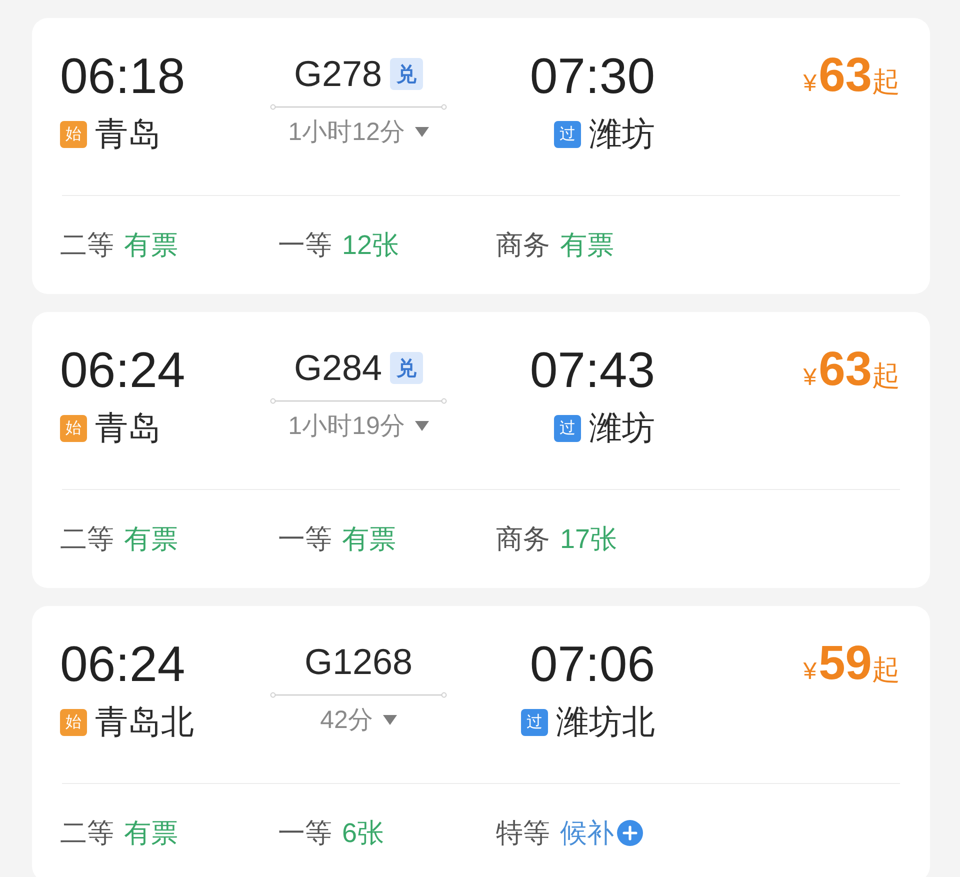 The image size is (960, 877). Describe the element at coordinates (363, 833) in the screenshot. I see `seat-availability: 6张` at that location.